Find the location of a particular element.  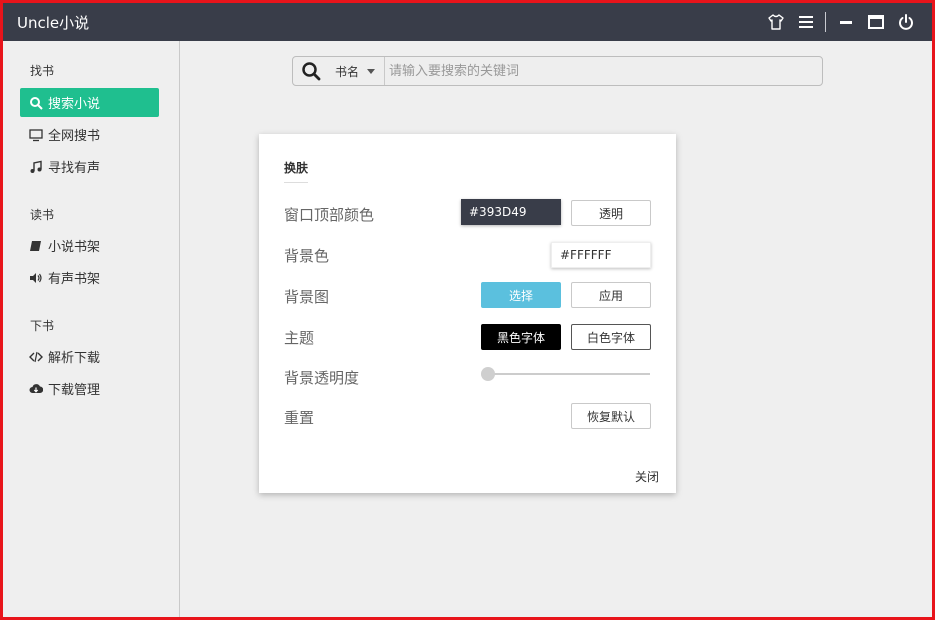

search-input is located at coordinates (604, 71).